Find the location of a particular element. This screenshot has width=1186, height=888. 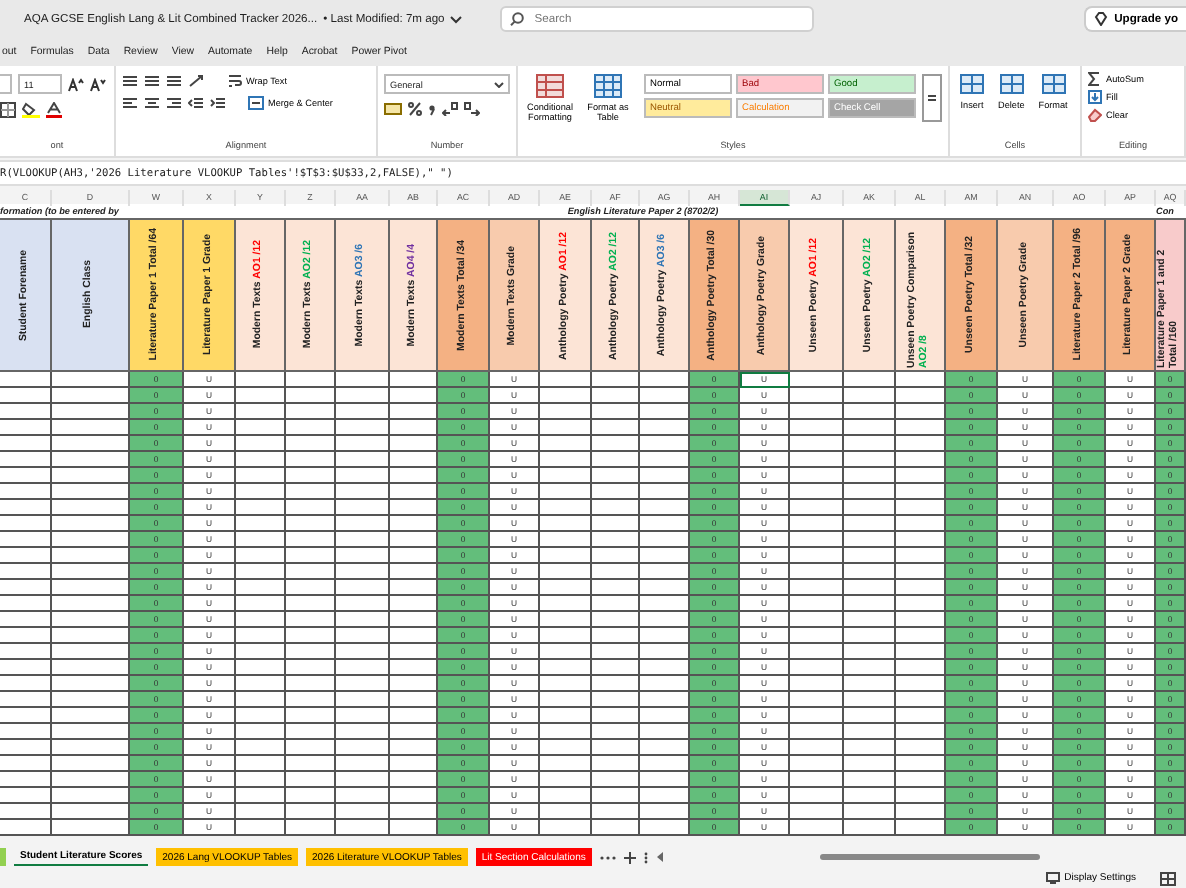

increase-indent-icon is located at coordinates (218, 103).